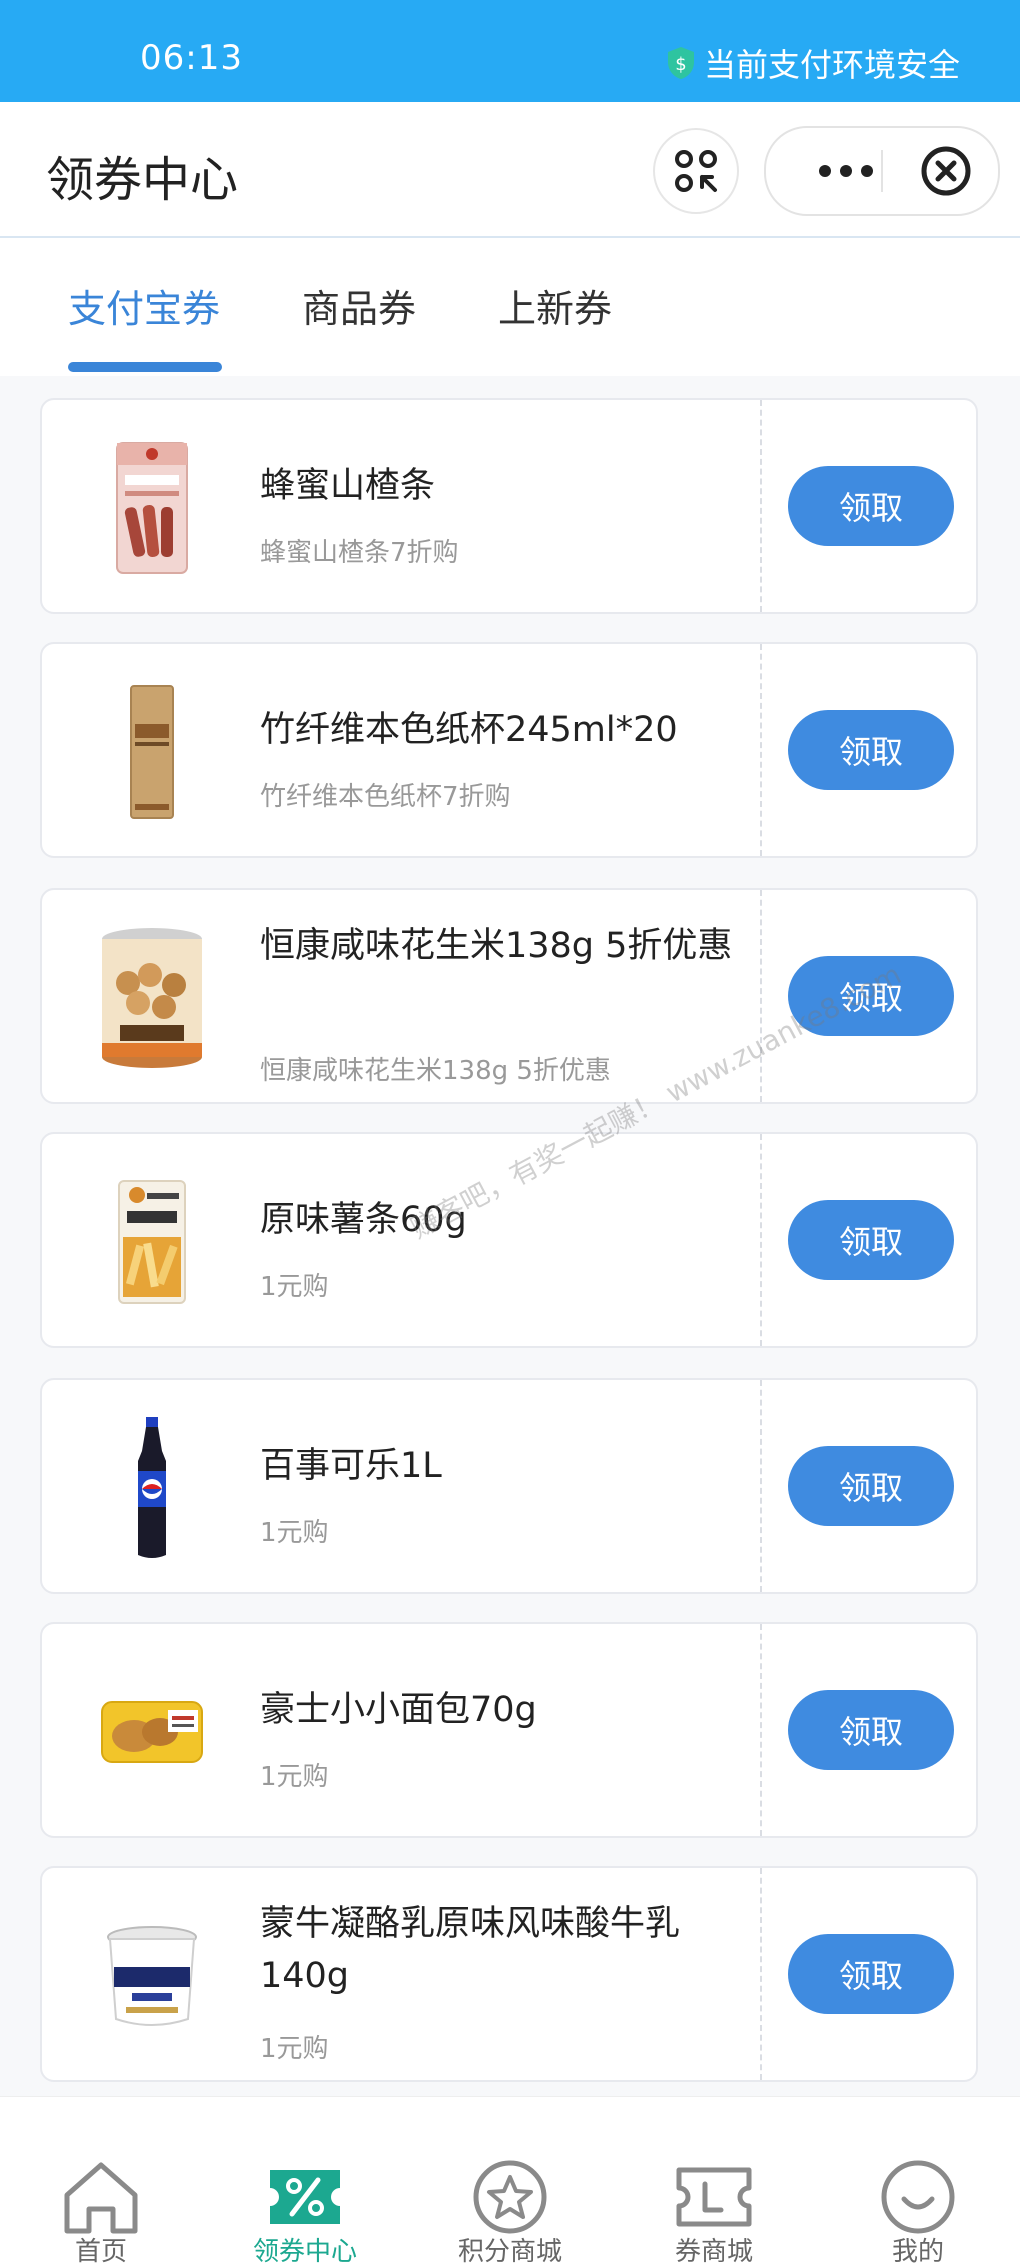 This screenshot has width=1020, height=2268. What do you see at coordinates (152, 1242) in the screenshot?
I see `product-image-fries-bag` at bounding box center [152, 1242].